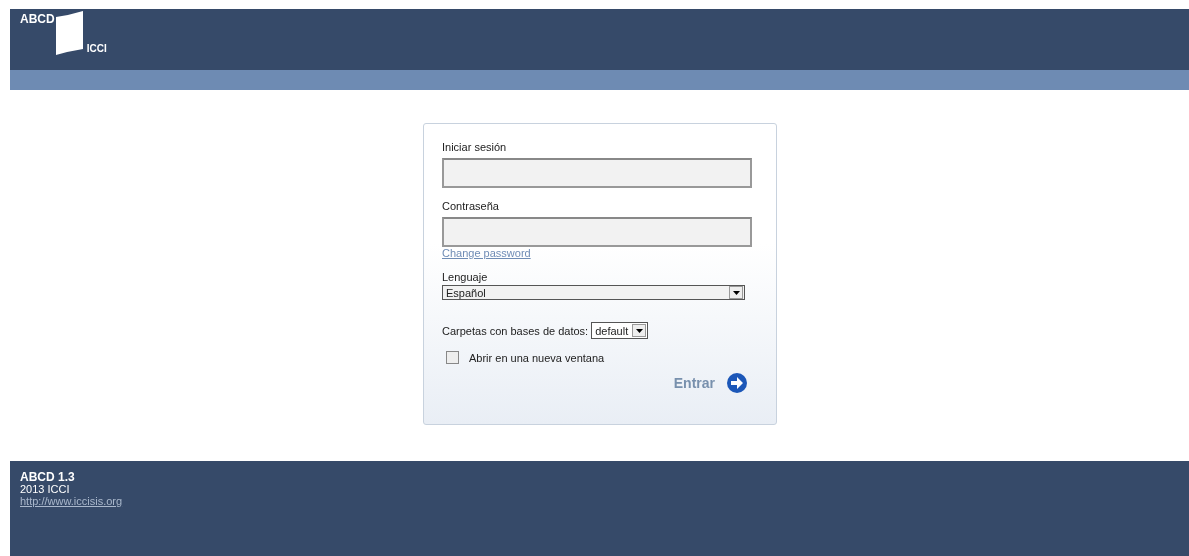  I want to click on checkbox-label: Abrir en una nueva ventana, so click(537, 357).